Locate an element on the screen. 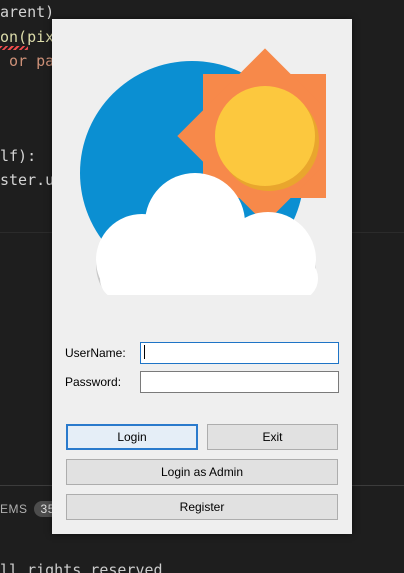  username-label: UserName: is located at coordinates (95, 353).